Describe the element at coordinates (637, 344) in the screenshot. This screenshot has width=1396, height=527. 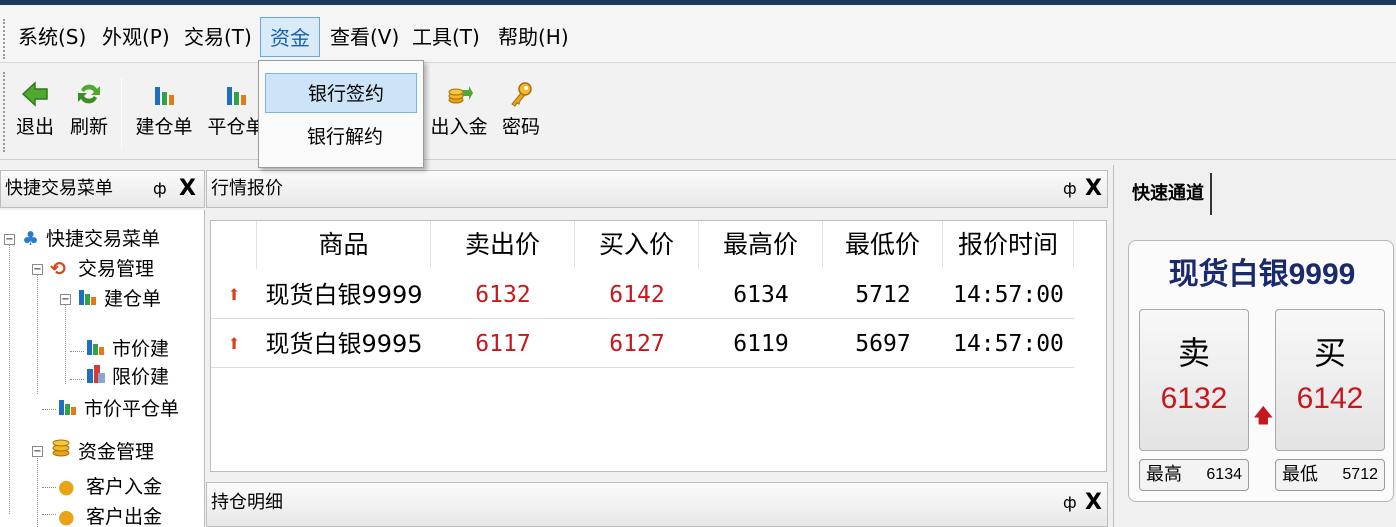
I see `buy-price-cell: 6127` at that location.